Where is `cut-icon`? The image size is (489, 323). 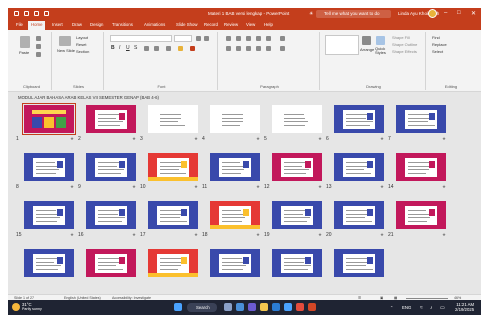 cut-icon is located at coordinates (38, 38).